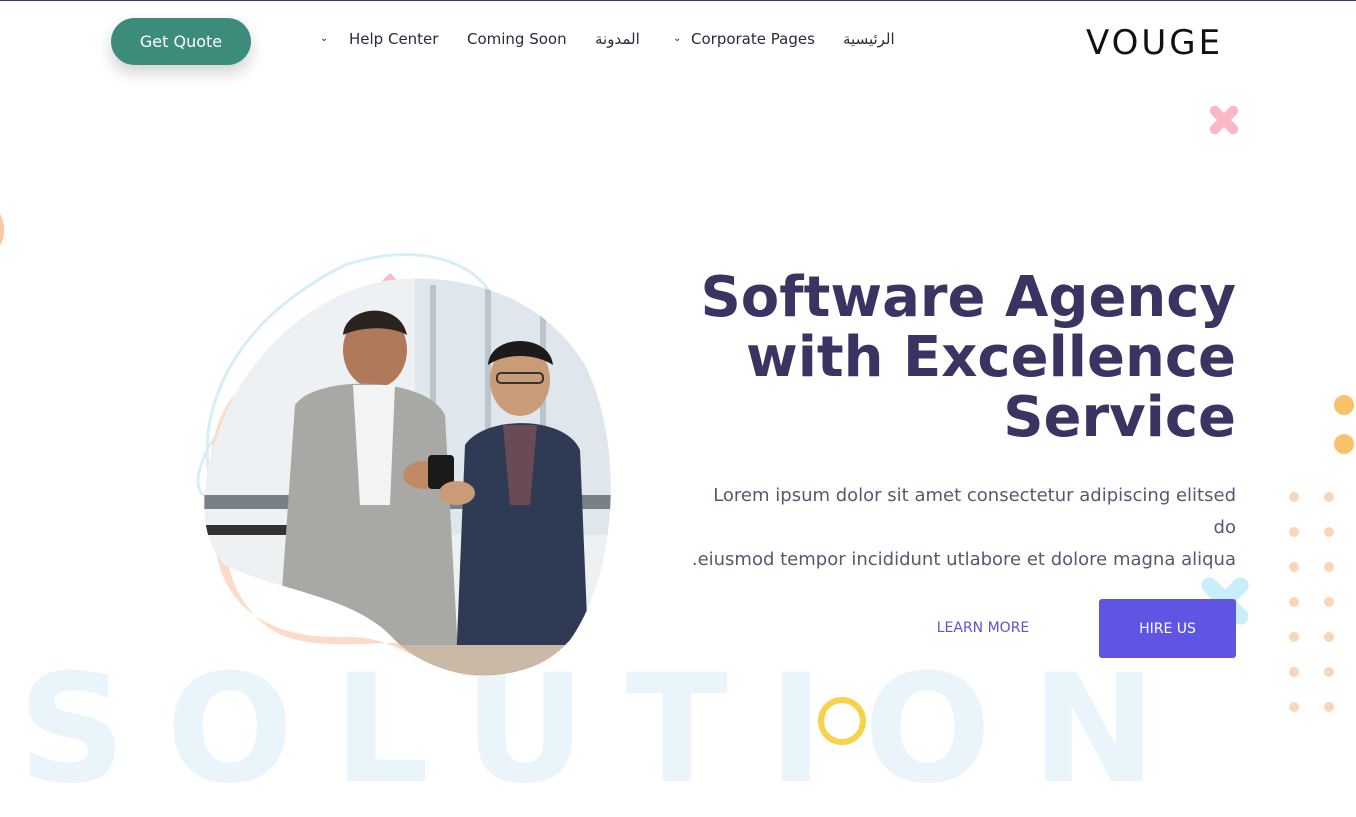  I want to click on nav-item-help-center: Help Center, so click(393, 39).